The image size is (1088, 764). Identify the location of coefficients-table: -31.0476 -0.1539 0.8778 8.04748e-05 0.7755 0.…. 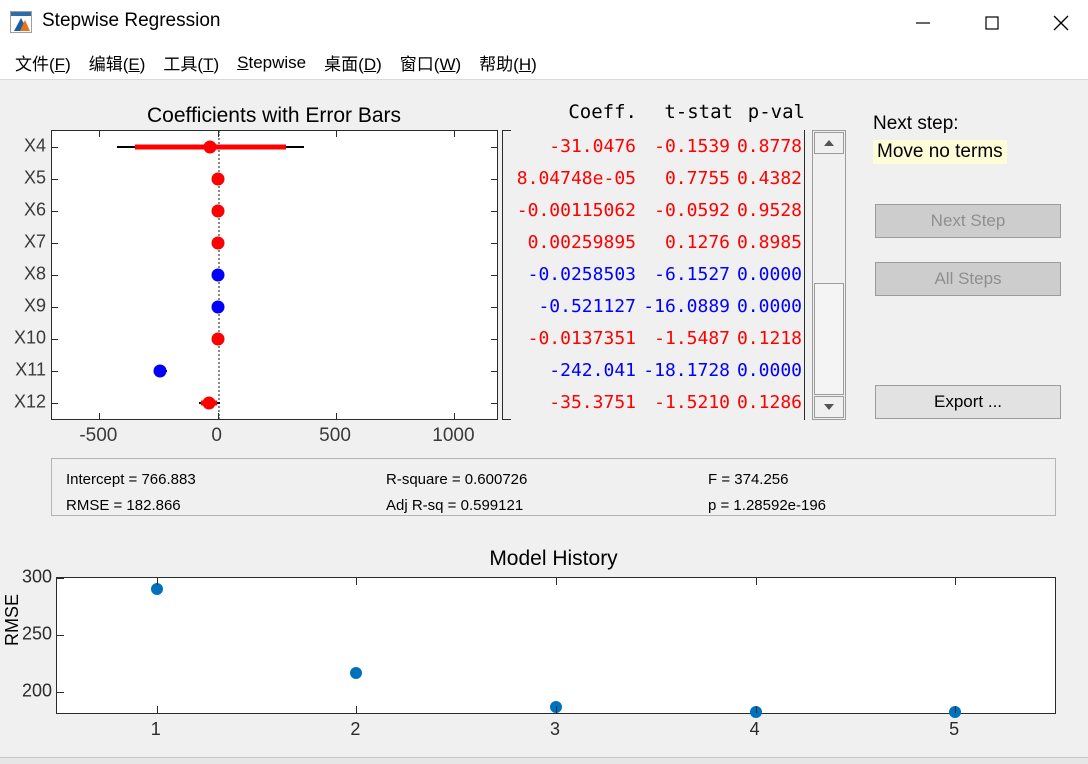
(653, 275).